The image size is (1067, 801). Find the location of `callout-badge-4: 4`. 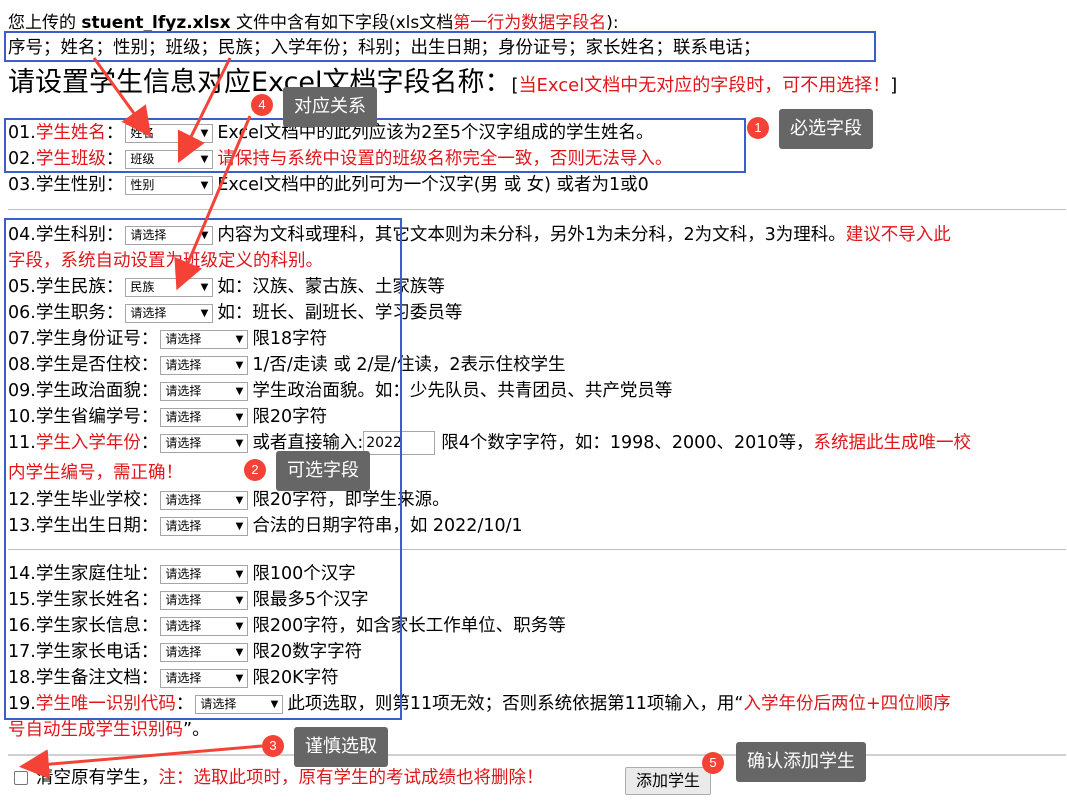

callout-badge-4: 4 is located at coordinates (262, 105).